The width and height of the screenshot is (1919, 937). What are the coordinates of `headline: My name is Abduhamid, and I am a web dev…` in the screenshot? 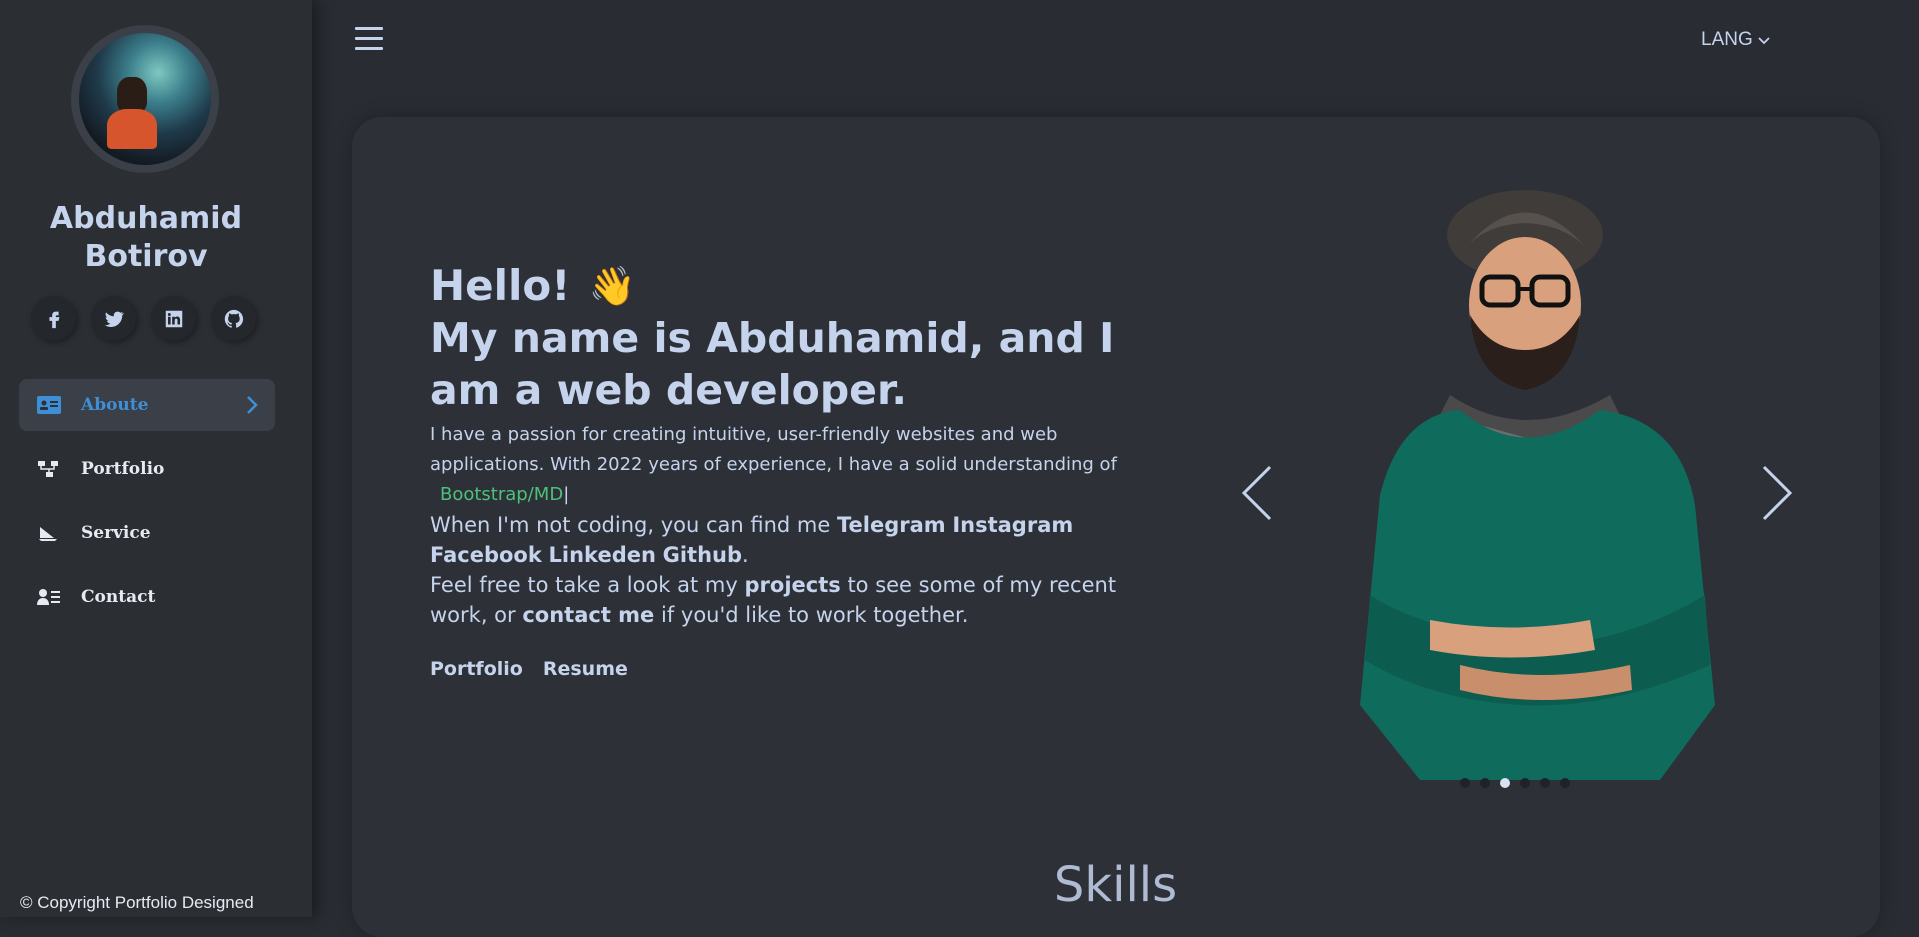 It's located at (772, 364).